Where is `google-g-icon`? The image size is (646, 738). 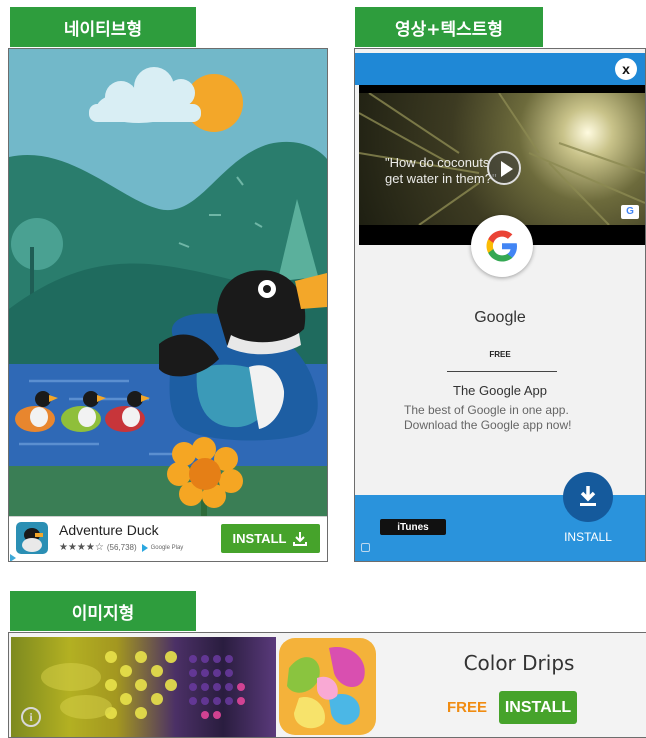 google-g-icon is located at coordinates (501, 246).